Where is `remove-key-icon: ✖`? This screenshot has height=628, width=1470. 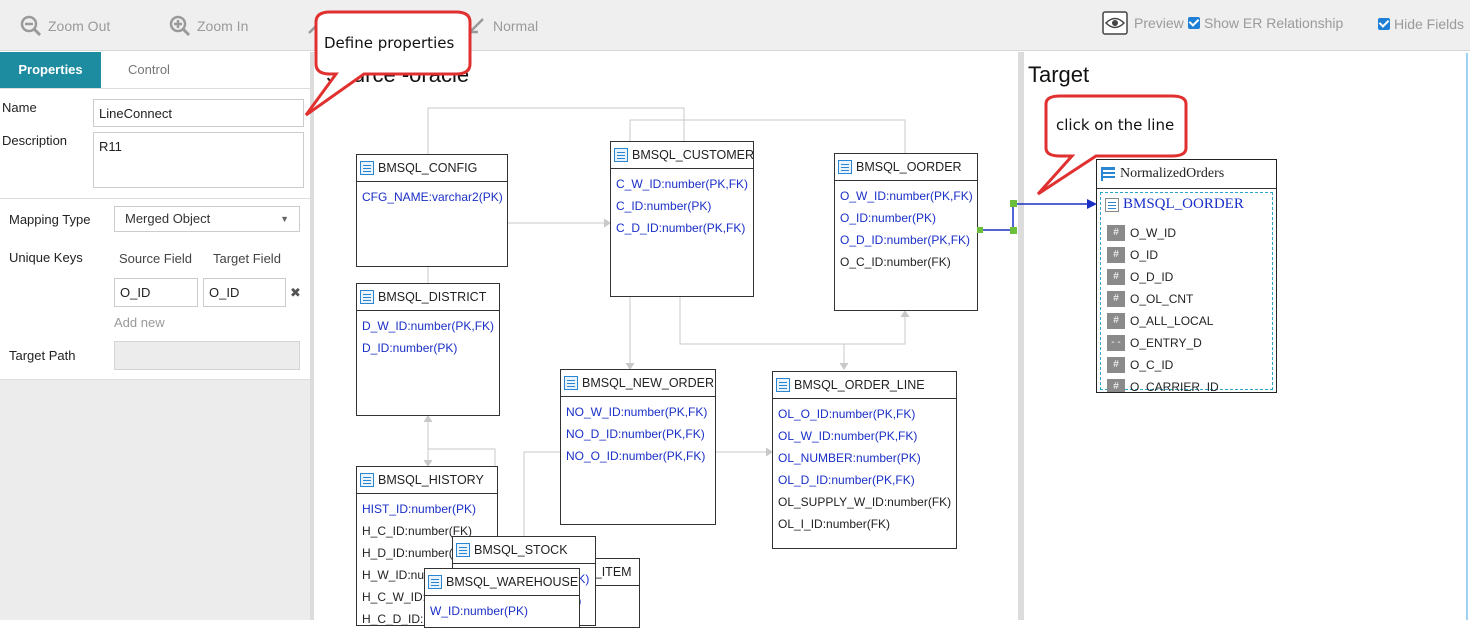
remove-key-icon: ✖ is located at coordinates (295, 293).